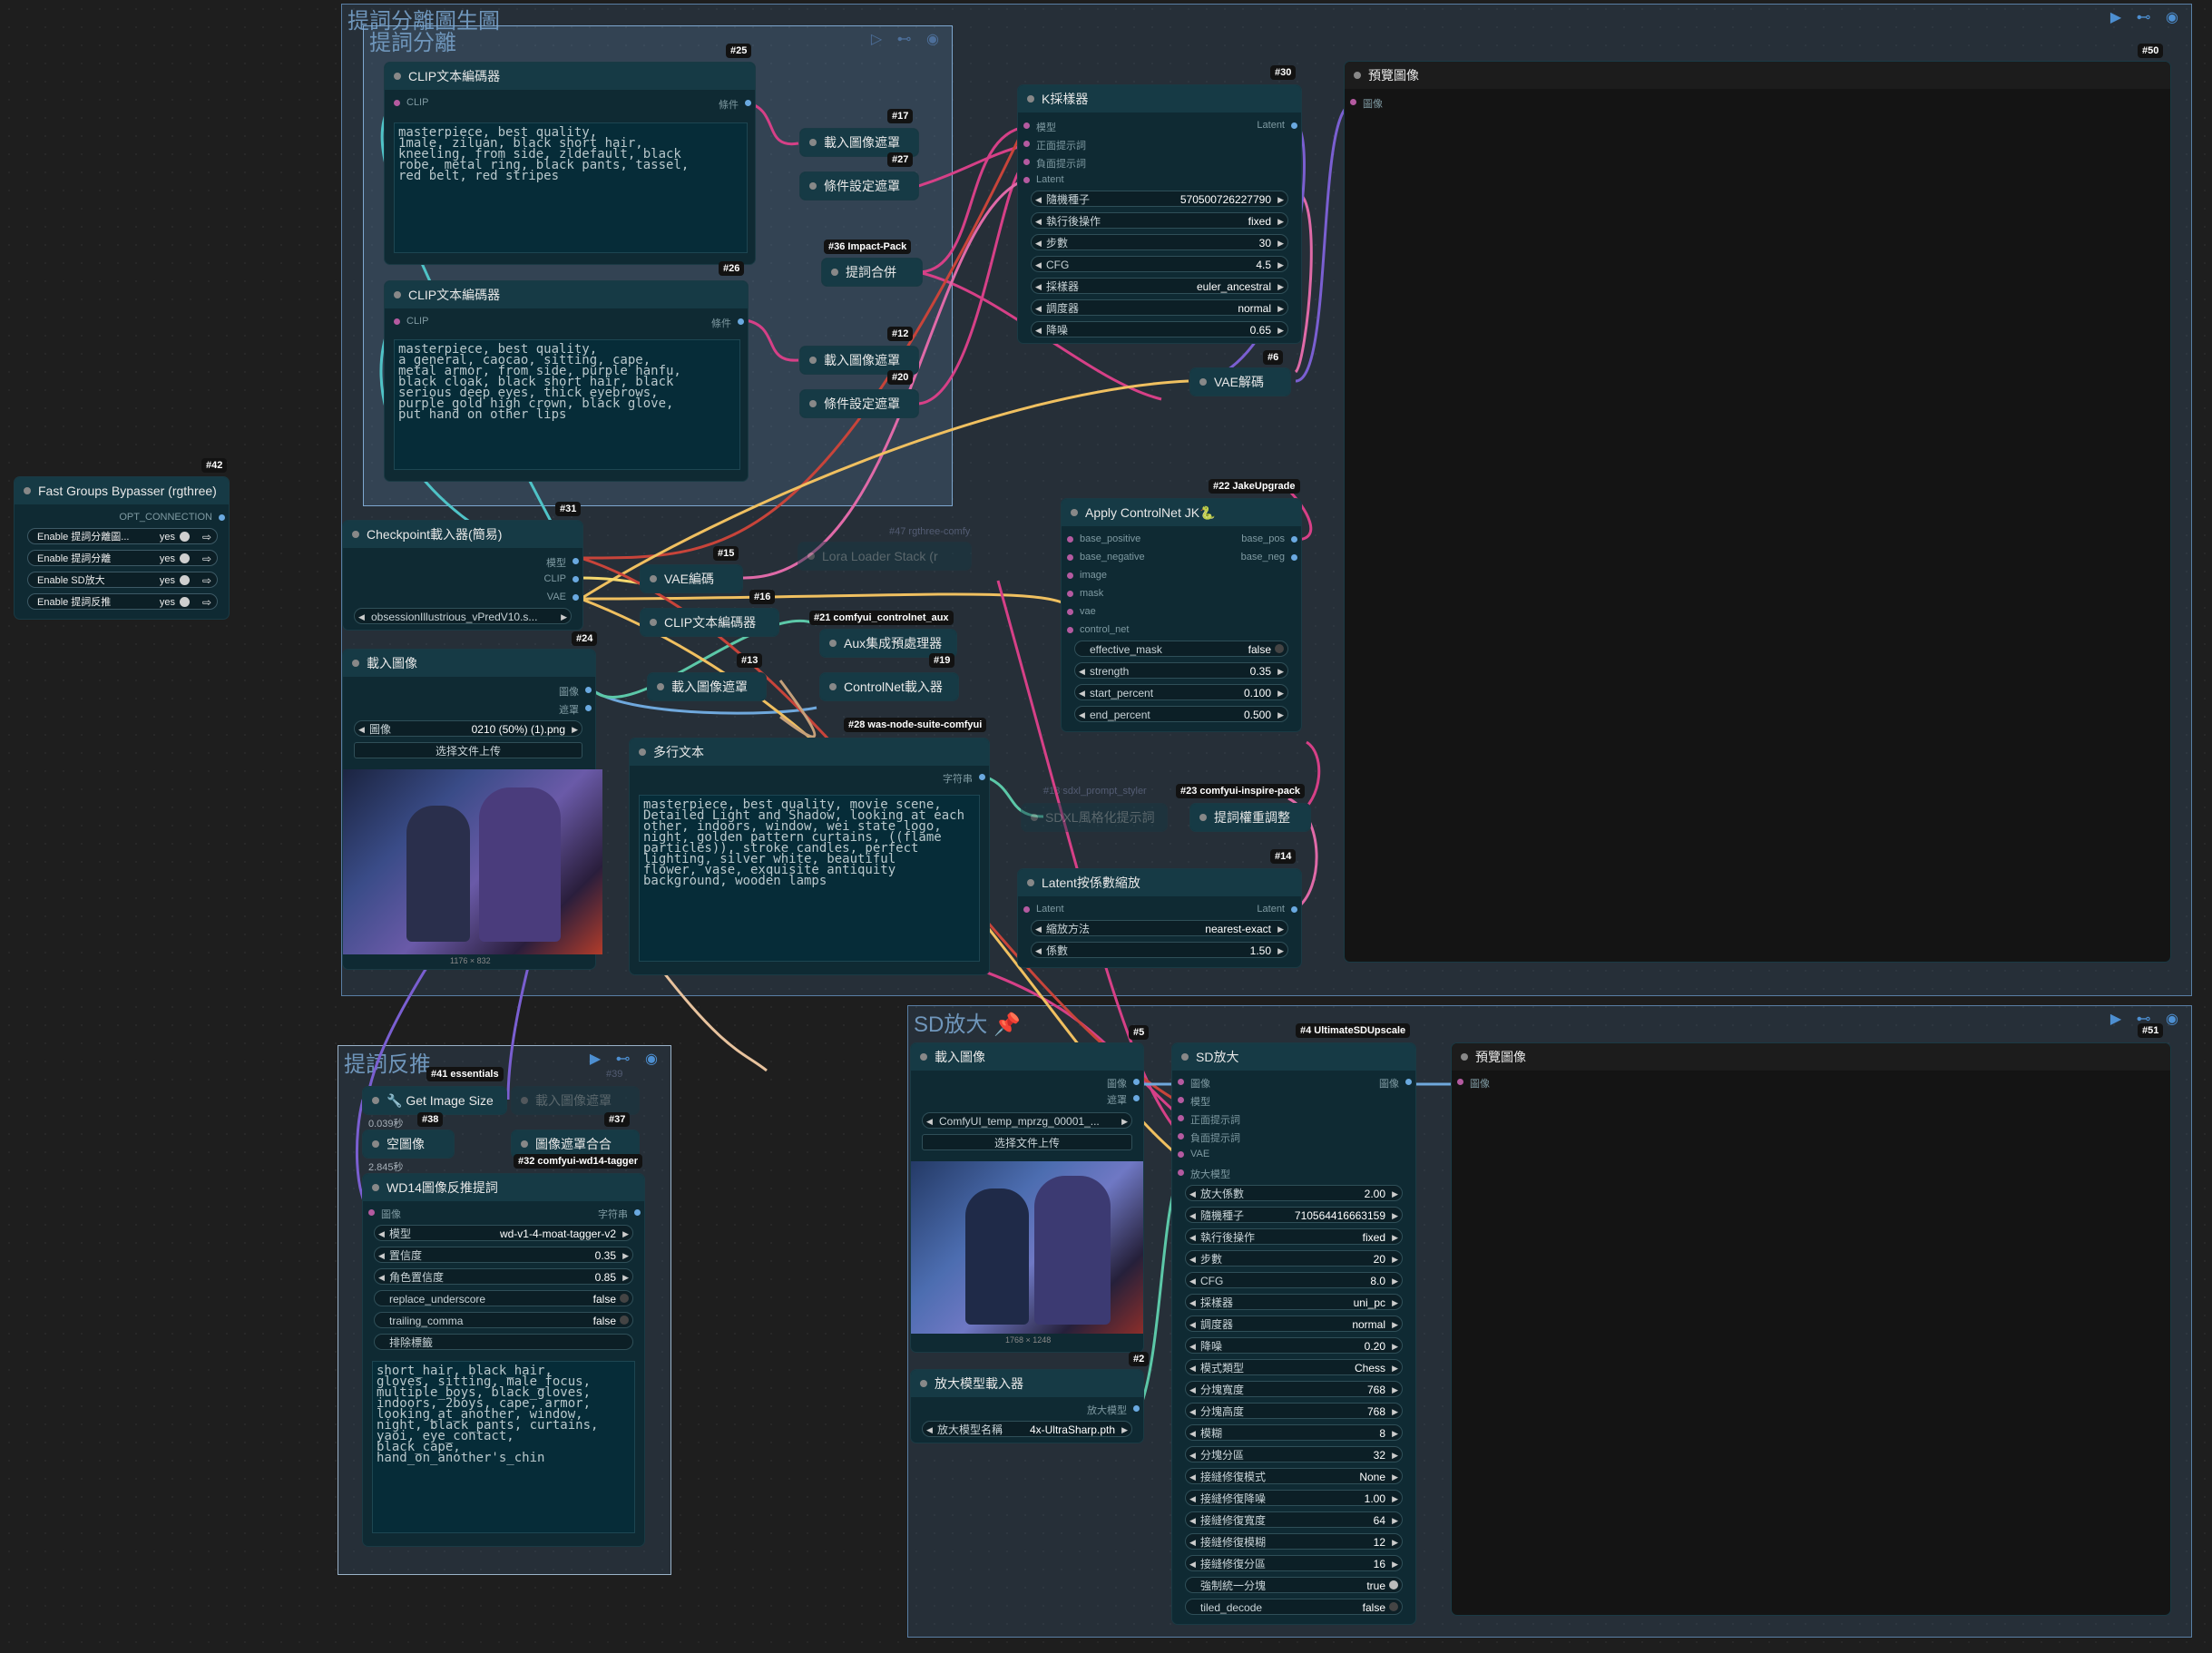 This screenshot has width=2212, height=1653. I want to click on up-in-positive: 正面提示詞, so click(1209, 1119).